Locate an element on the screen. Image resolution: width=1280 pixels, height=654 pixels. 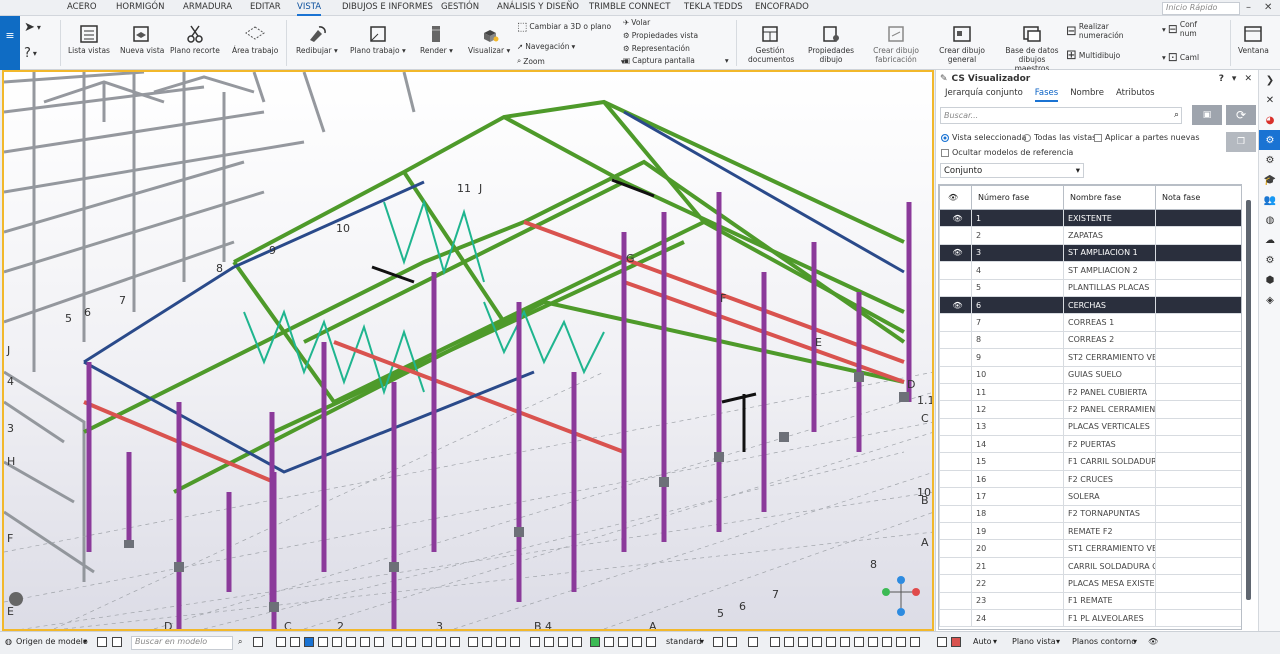
help-icon: ? ▾ is located at coordinates (30, 53).